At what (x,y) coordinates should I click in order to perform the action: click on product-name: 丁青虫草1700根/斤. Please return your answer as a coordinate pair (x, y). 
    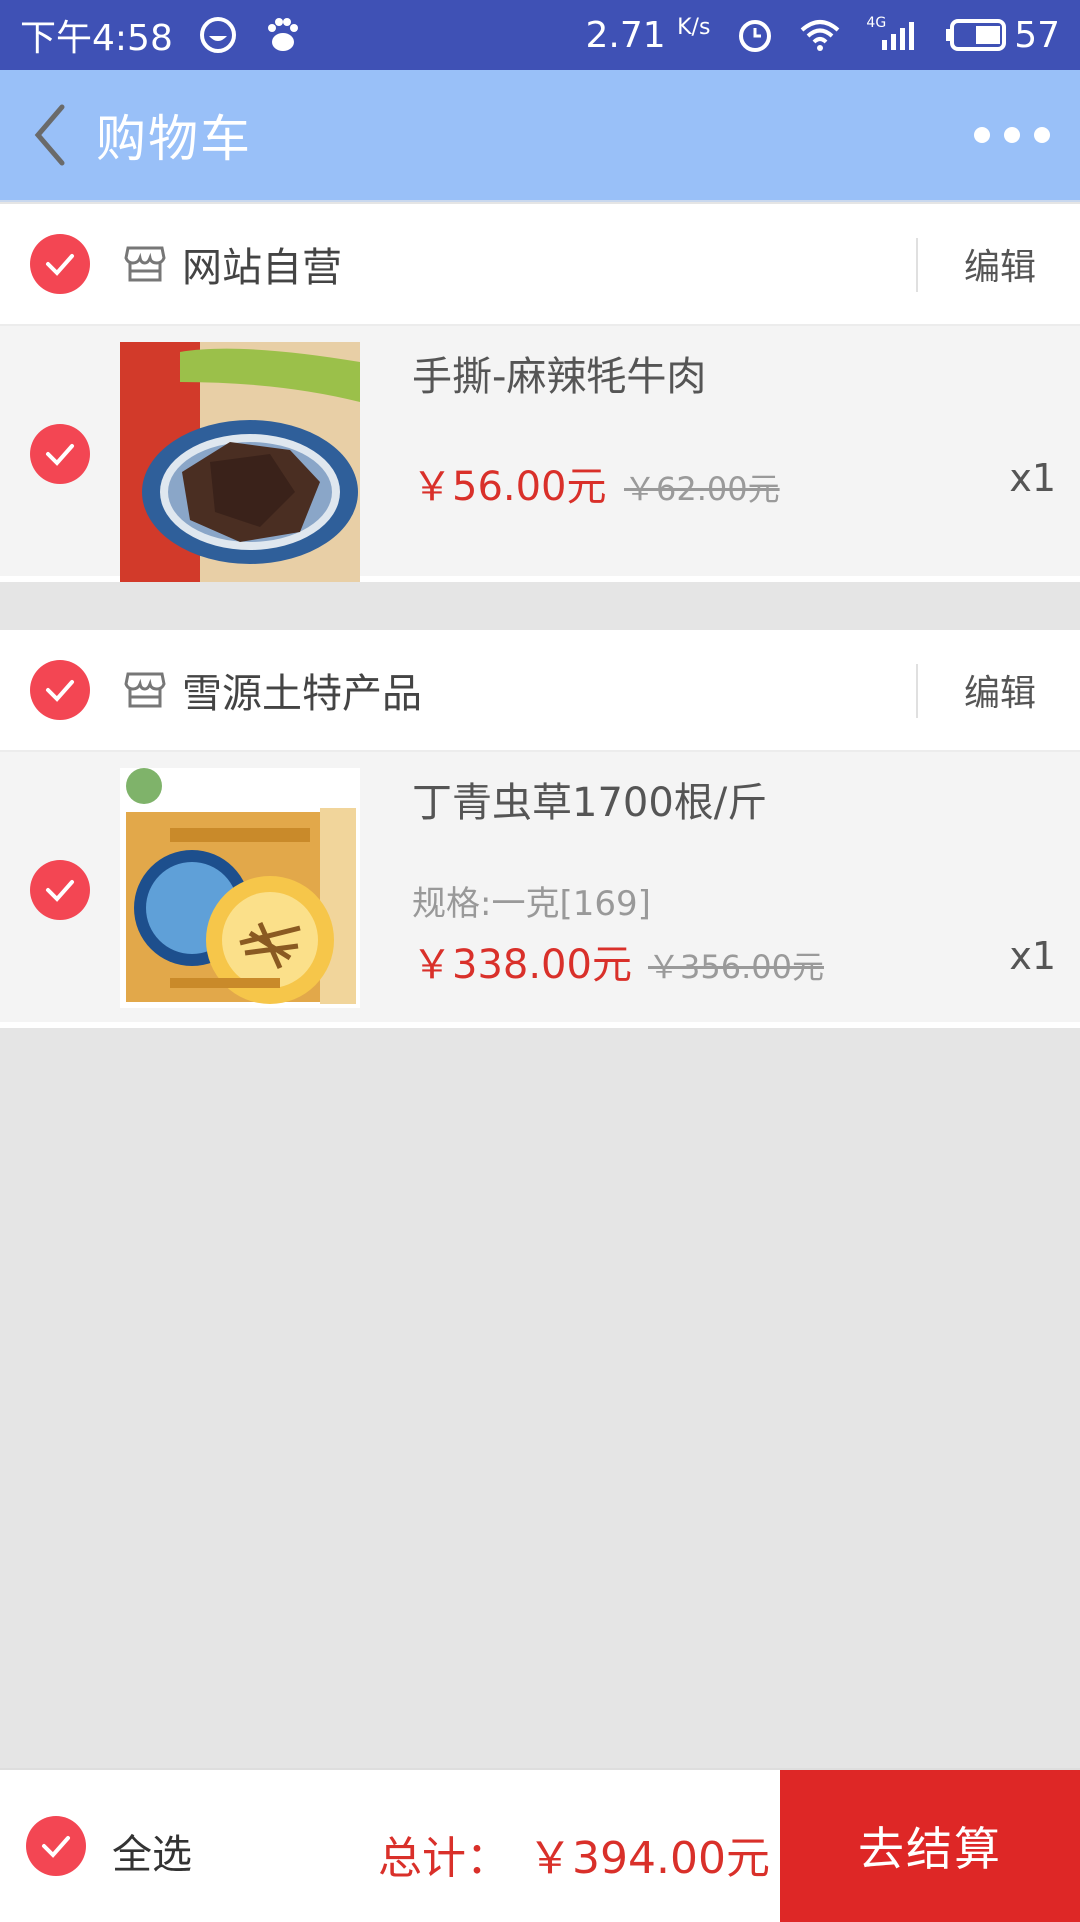
    Looking at the image, I should click on (589, 799).